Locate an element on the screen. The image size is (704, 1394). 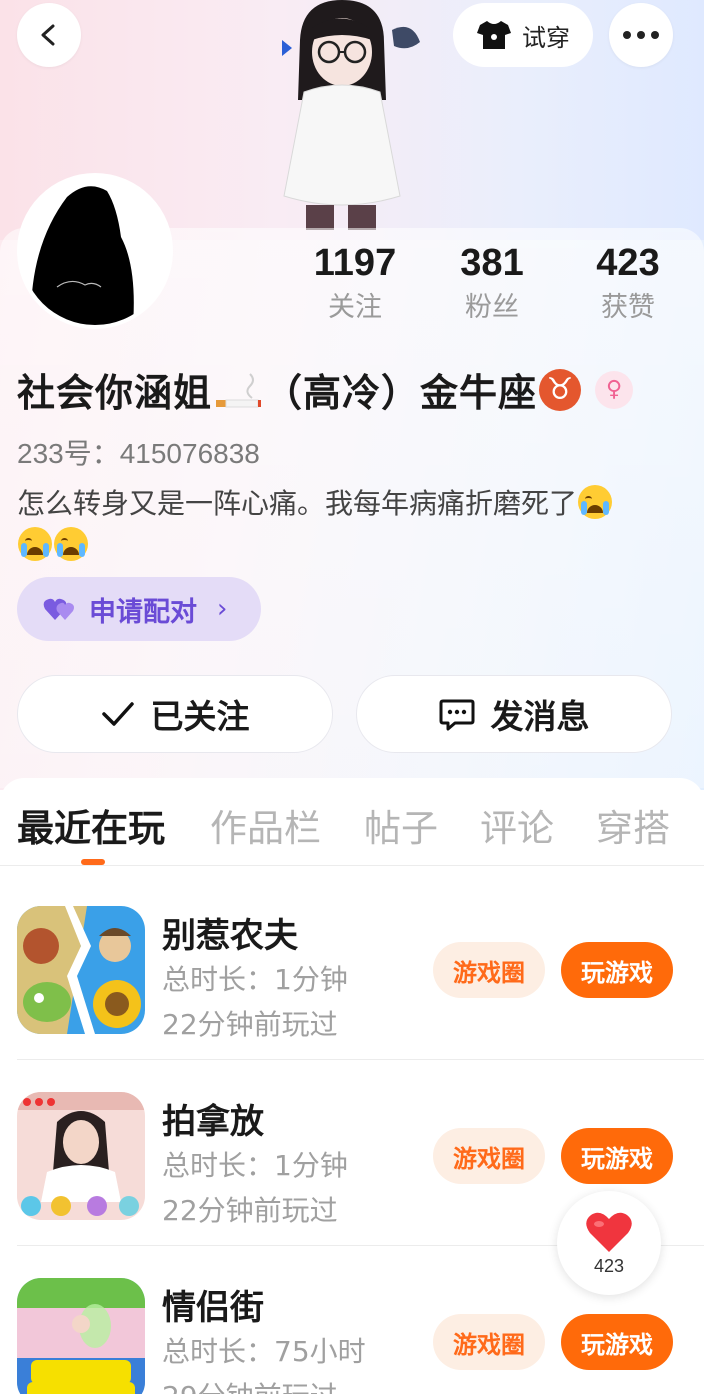
username-part1: 社会你涵姐 is located at coordinates (115, 393).